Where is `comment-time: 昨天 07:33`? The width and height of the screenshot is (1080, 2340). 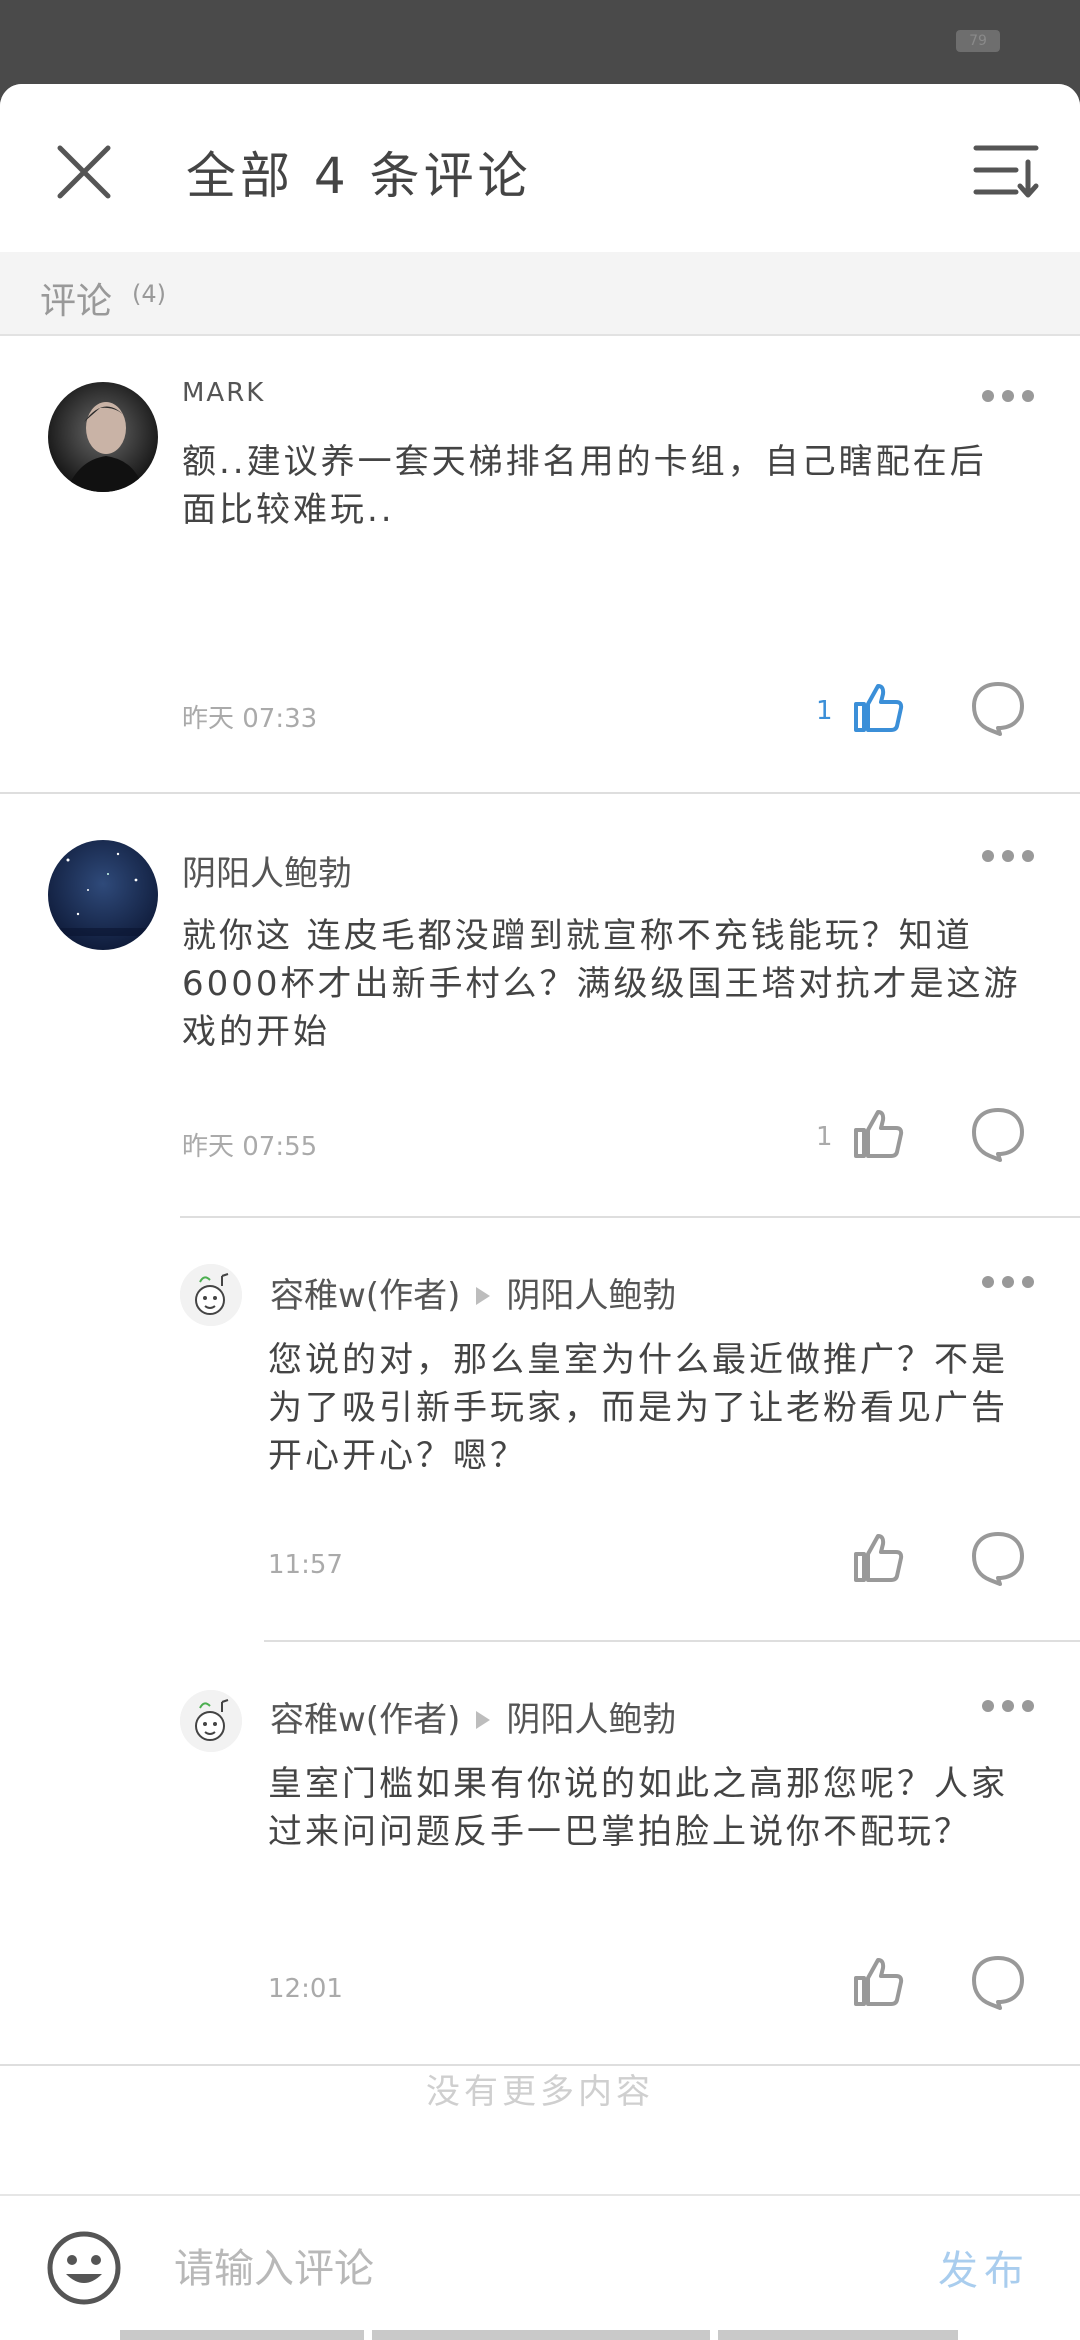 comment-time: 昨天 07:33 is located at coordinates (250, 719).